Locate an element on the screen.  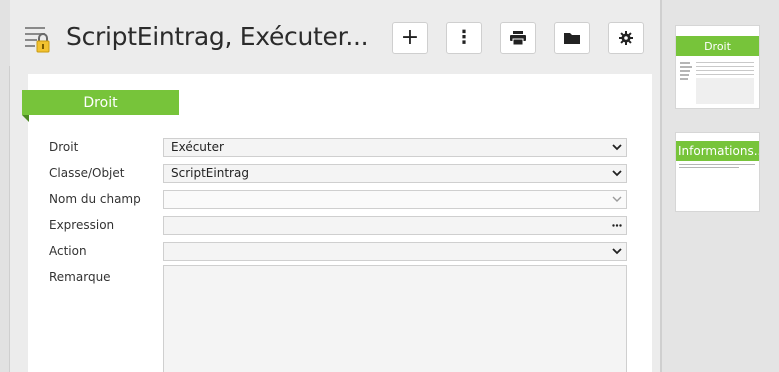
document-lock-icon is located at coordinates (39, 40).